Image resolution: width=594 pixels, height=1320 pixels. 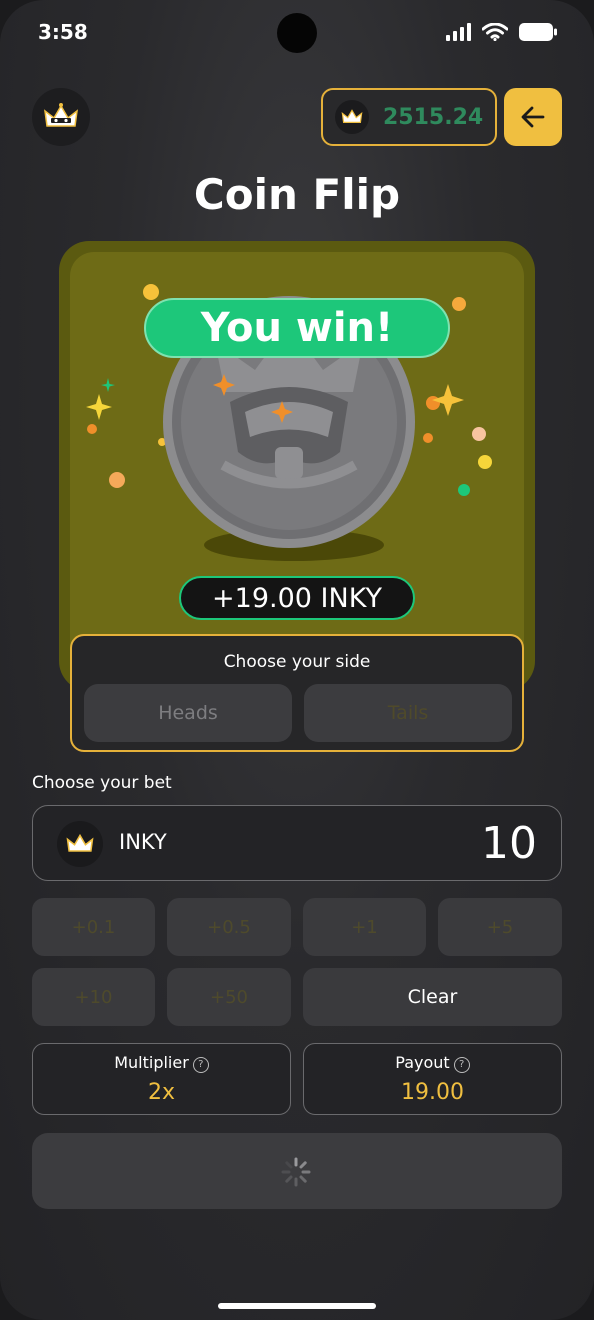 What do you see at coordinates (432, 1092) in the screenshot?
I see `payout-value: 19.00` at bounding box center [432, 1092].